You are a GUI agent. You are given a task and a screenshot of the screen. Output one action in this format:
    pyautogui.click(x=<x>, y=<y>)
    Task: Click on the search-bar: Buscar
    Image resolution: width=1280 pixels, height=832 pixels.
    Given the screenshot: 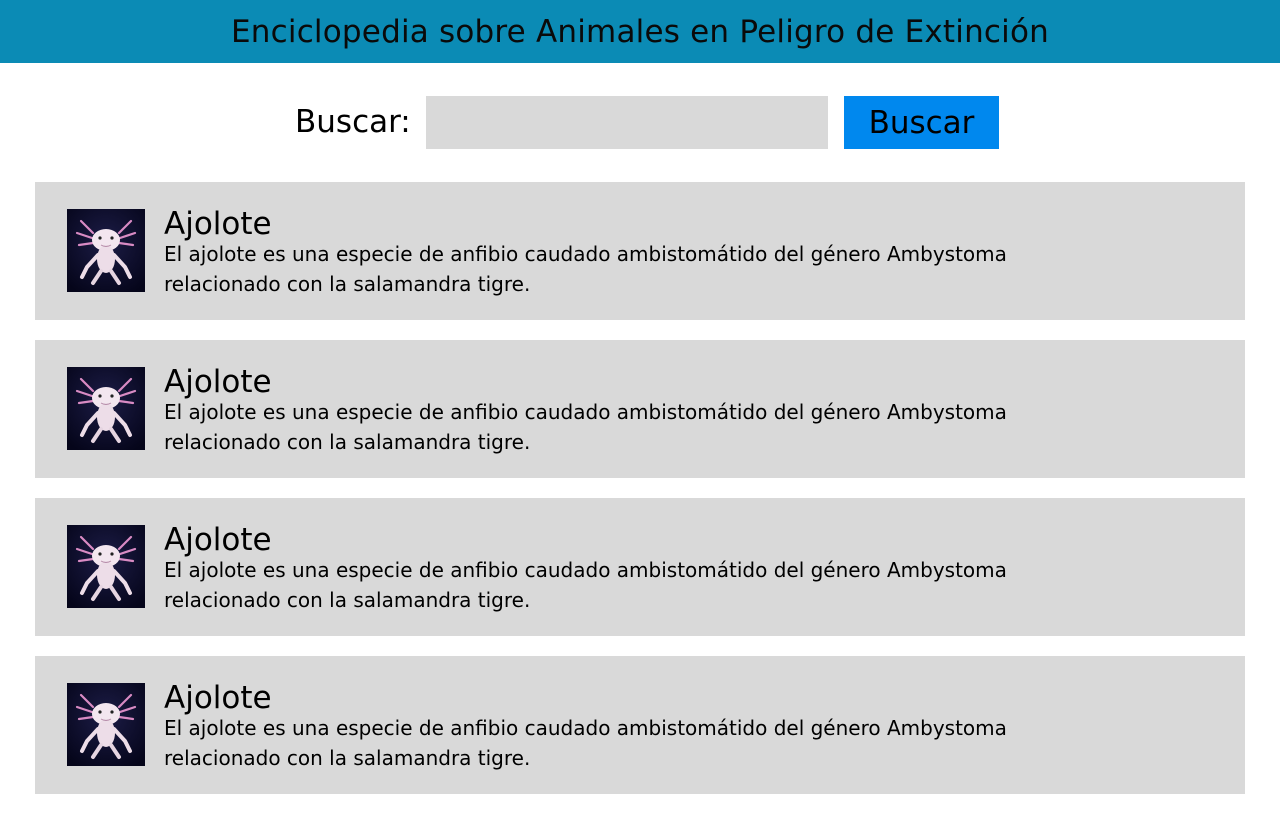 What is the action you would take?
    pyautogui.click(x=640, y=122)
    